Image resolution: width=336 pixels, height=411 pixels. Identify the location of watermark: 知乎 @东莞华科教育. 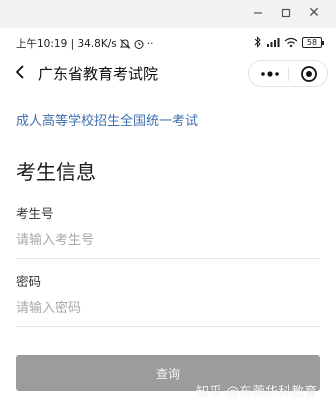
(257, 392).